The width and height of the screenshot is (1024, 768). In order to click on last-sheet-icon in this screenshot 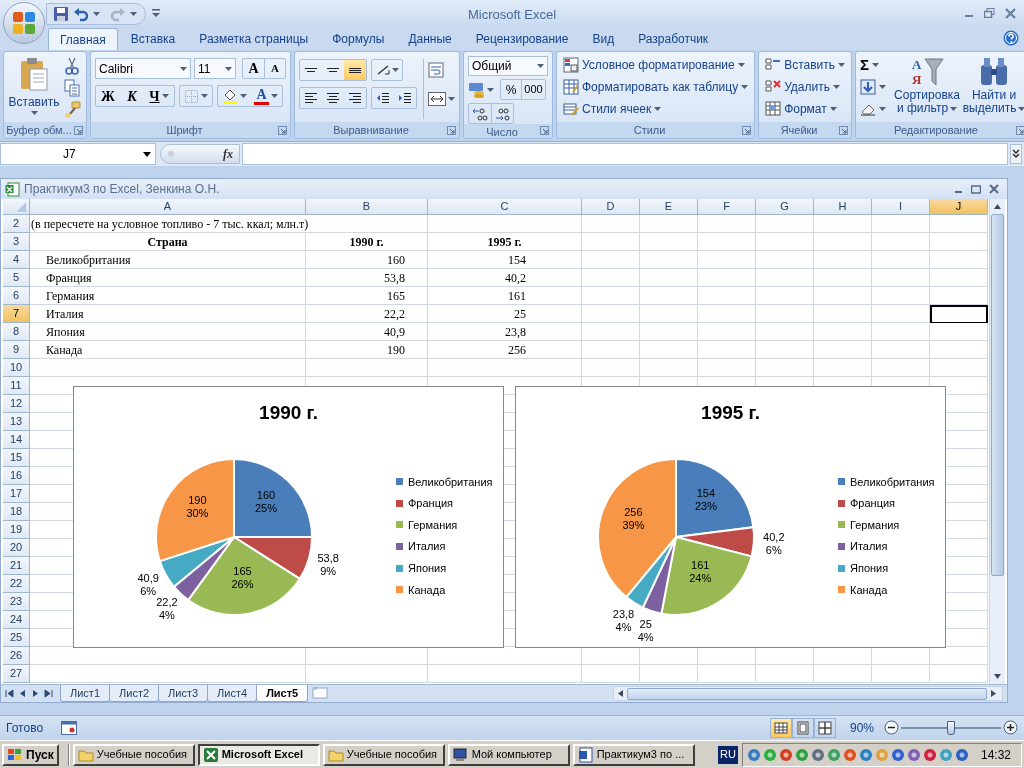, I will do `click(48, 693)`.